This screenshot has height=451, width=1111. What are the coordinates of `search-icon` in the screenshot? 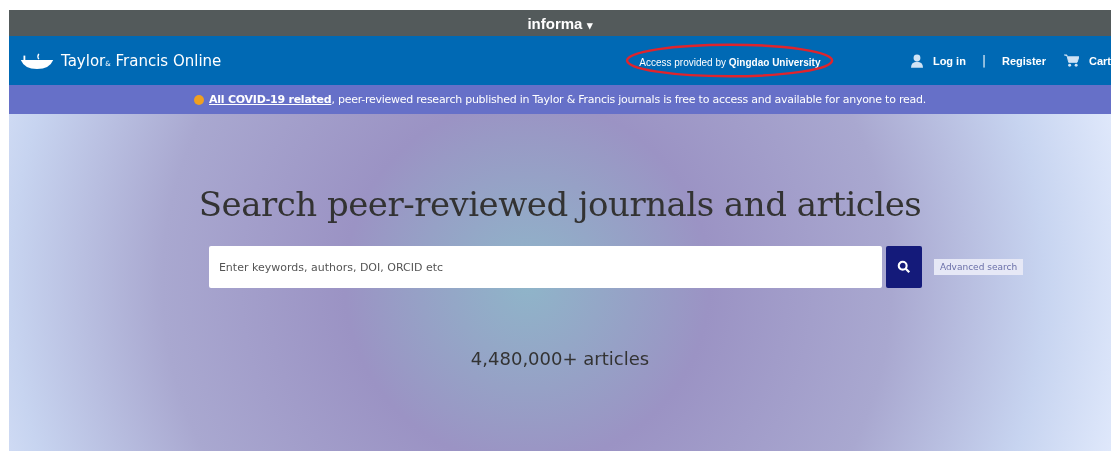 It's located at (903, 267).